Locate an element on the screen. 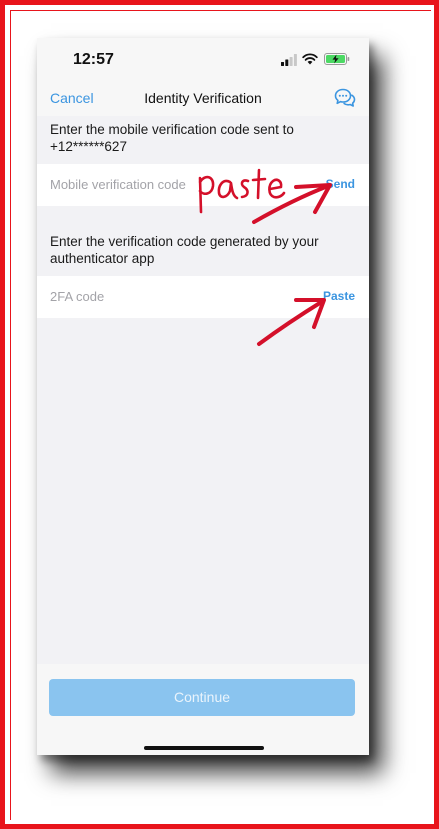 Image resolution: width=439 pixels, height=829 pixels. status-bar: 12:57 is located at coordinates (203, 59).